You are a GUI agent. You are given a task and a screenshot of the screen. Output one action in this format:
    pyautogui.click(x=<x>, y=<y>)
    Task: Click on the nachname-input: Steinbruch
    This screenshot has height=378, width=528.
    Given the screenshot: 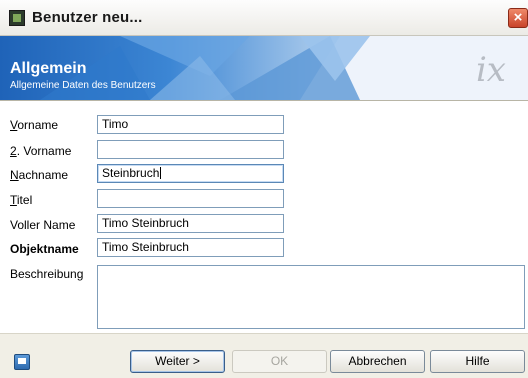 What is the action you would take?
    pyautogui.click(x=190, y=173)
    